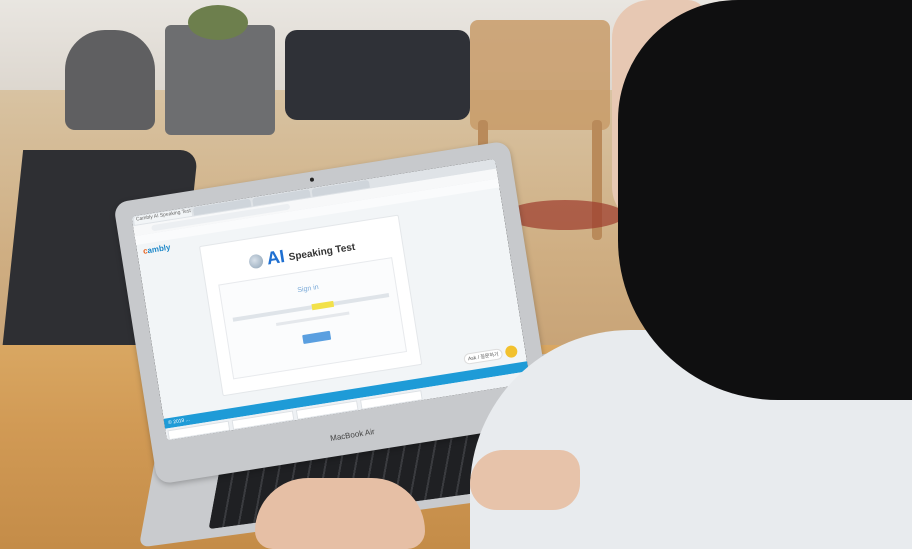 The width and height of the screenshot is (912, 549). What do you see at coordinates (110, 80) in the screenshot?
I see `round-stool` at bounding box center [110, 80].